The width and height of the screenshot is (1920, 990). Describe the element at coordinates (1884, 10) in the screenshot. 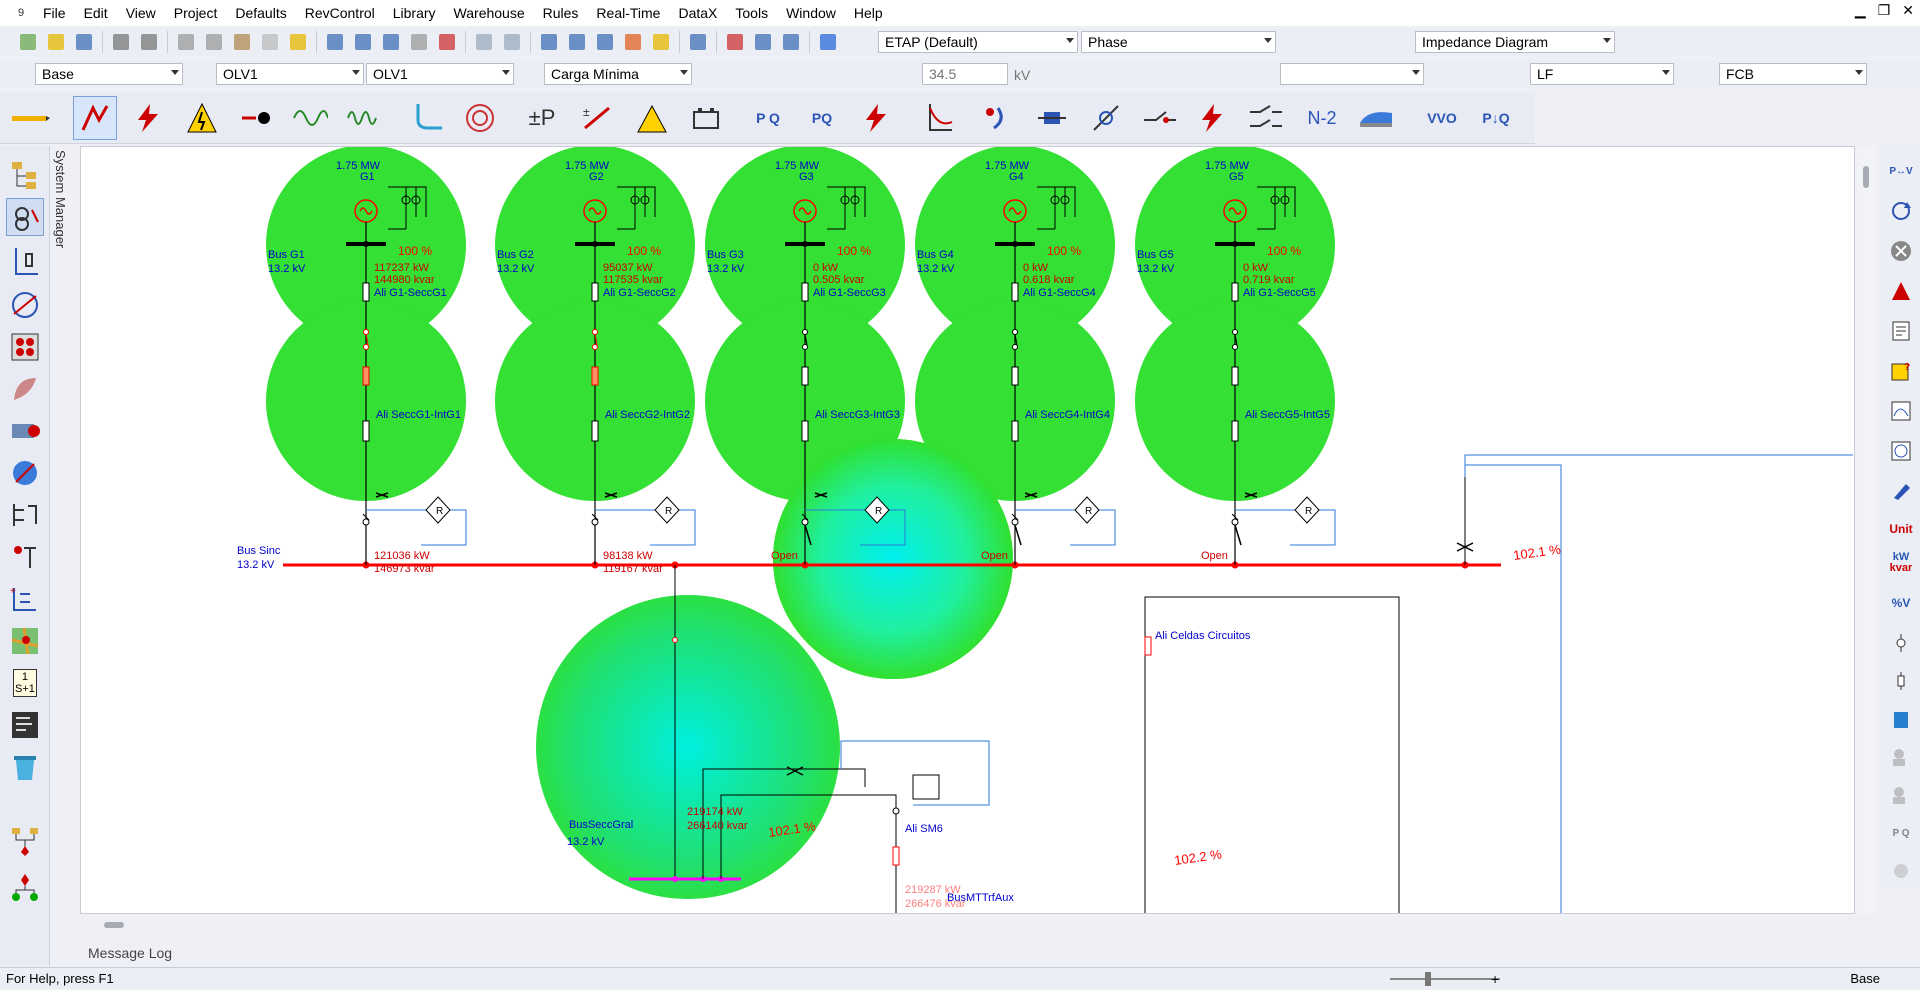

I see `restore-icon: ❐` at that location.